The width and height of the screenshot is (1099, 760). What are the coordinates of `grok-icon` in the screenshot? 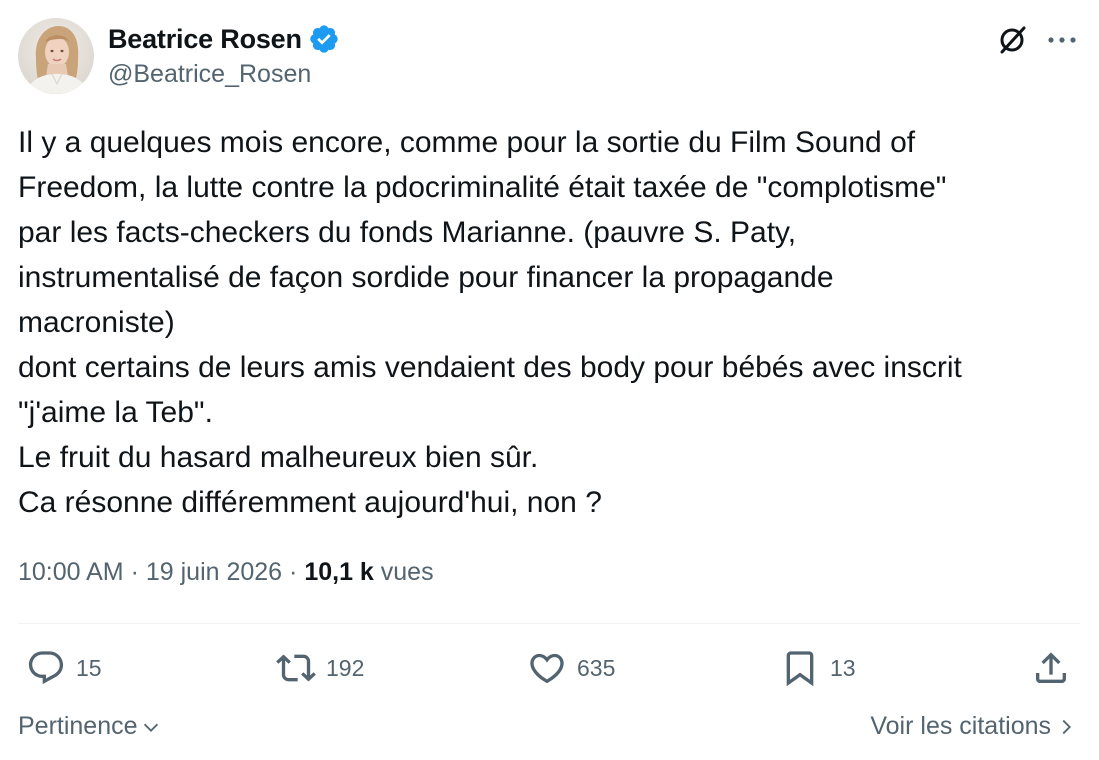 It's located at (1013, 40).